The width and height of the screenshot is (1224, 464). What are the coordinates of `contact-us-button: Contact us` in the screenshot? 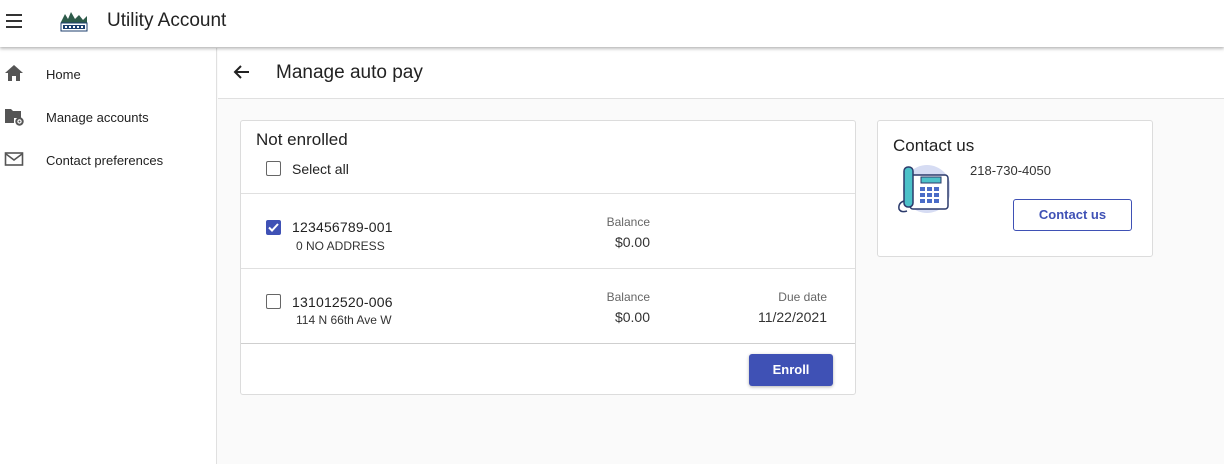 It's located at (1072, 215).